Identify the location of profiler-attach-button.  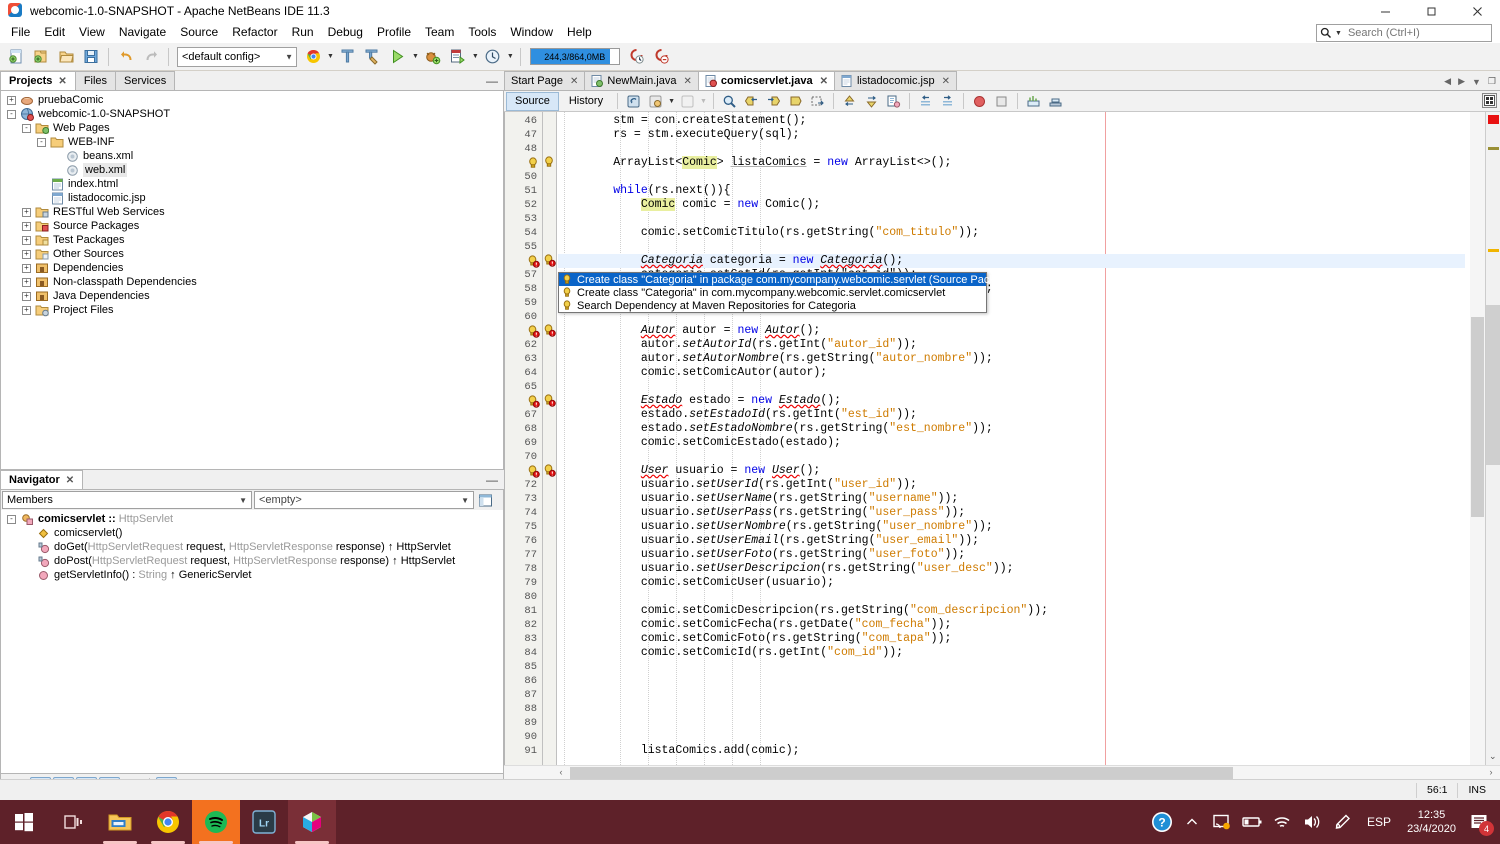
(637, 57).